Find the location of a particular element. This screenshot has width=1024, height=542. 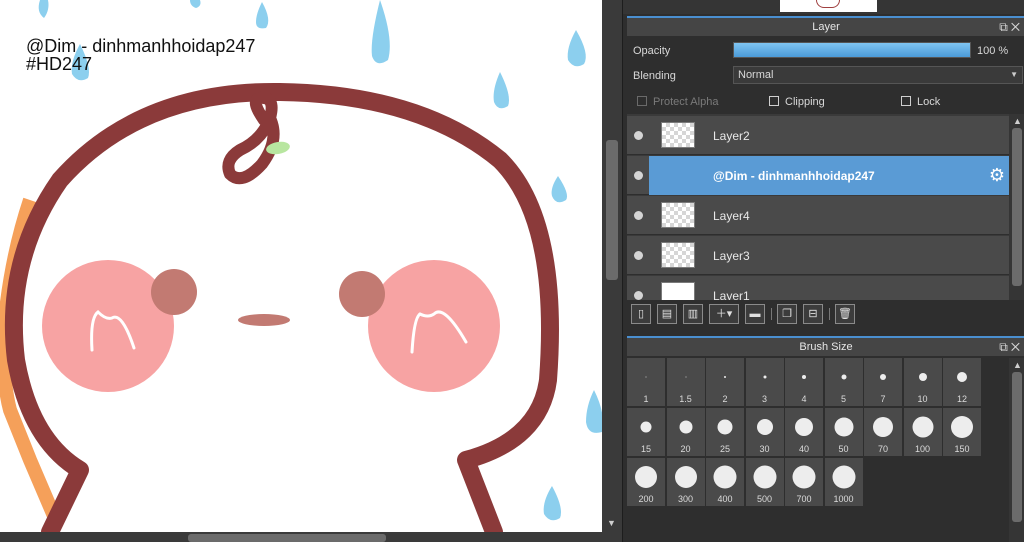

brush-size-item: 100 is located at coordinates (922, 432).